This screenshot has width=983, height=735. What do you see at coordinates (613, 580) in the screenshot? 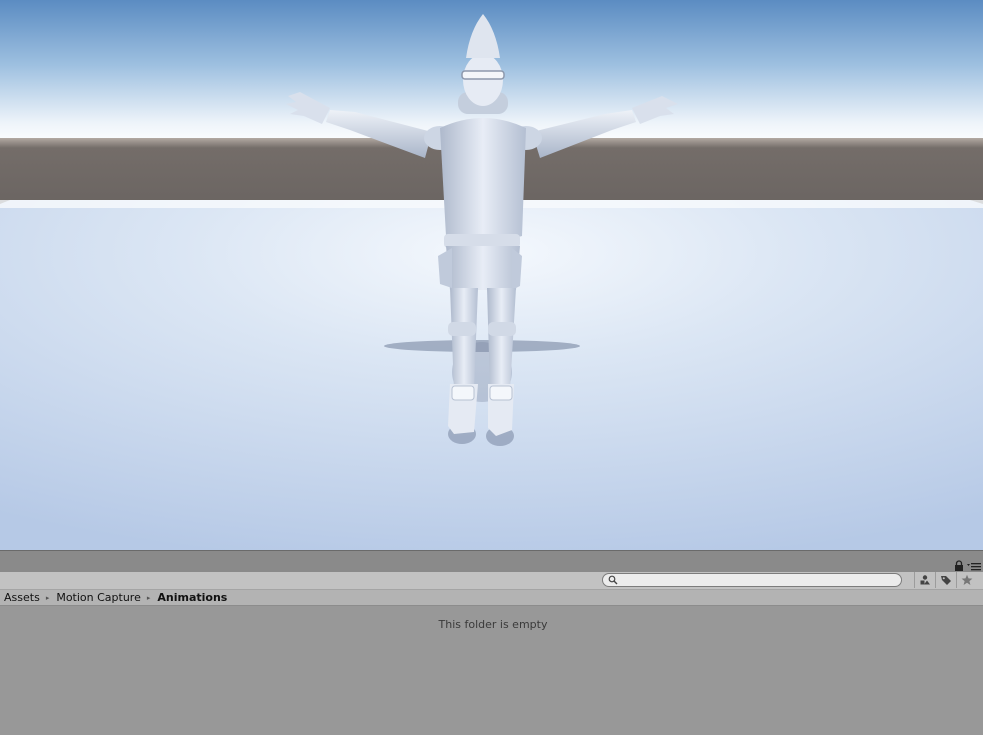
I see `search-icon` at bounding box center [613, 580].